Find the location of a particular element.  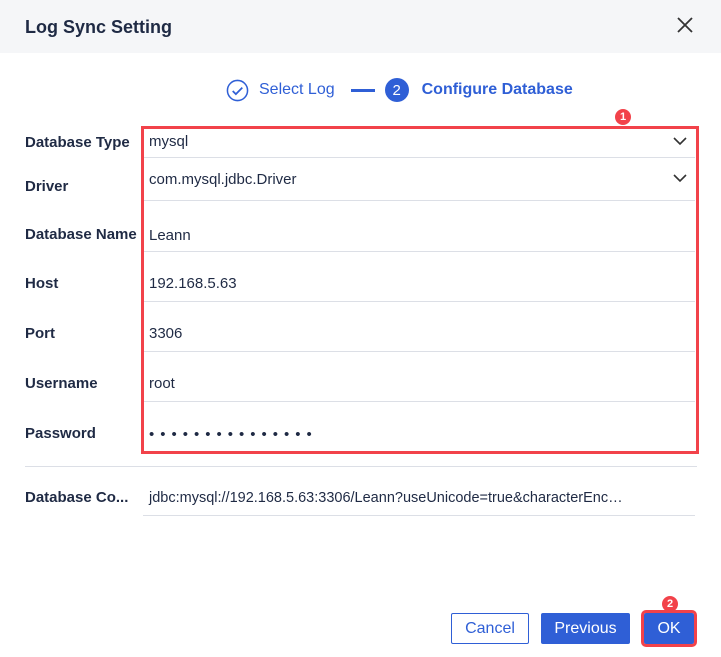

driver-label: Driver is located at coordinates (47, 186).